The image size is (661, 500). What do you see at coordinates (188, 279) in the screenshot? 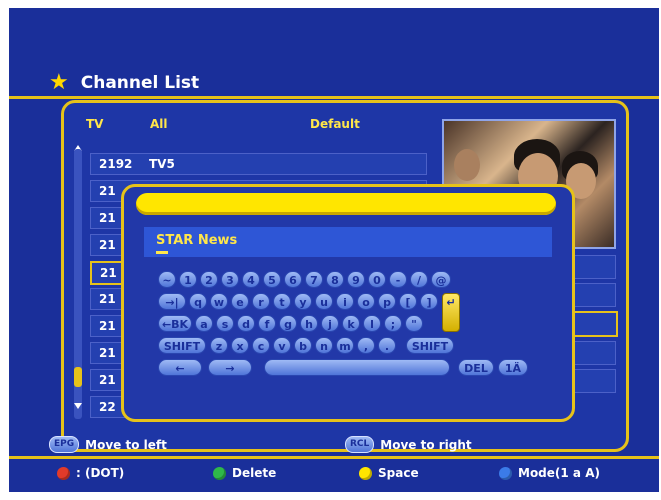
I see `key-1: 1` at bounding box center [188, 279].